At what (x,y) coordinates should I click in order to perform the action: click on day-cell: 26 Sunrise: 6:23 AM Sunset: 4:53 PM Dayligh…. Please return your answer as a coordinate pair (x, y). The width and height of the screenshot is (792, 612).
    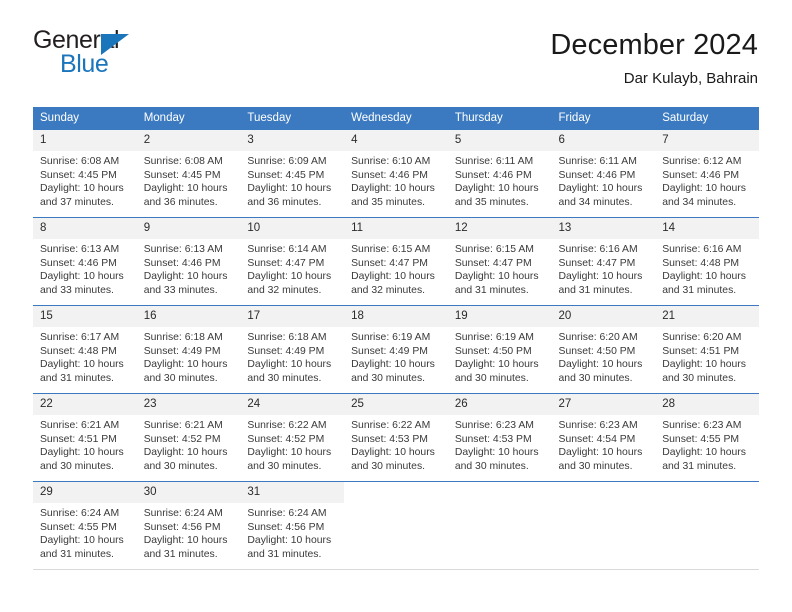
    Looking at the image, I should click on (499, 437).